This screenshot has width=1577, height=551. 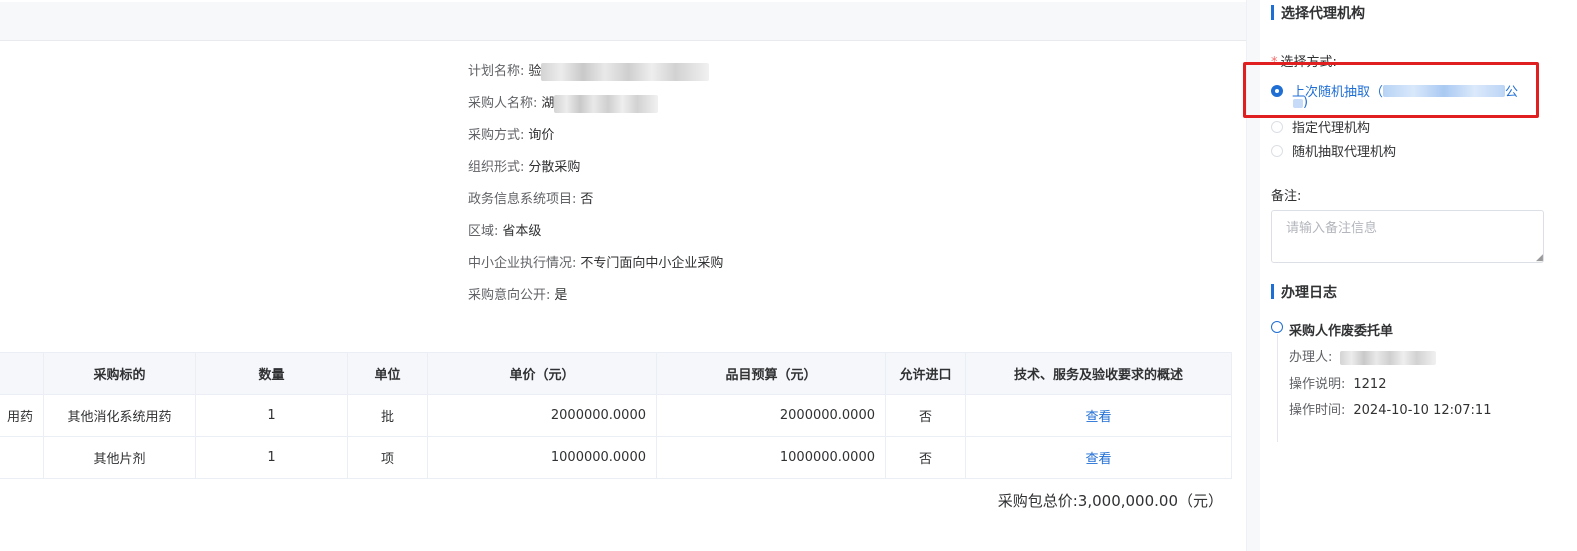 What do you see at coordinates (509, 295) in the screenshot?
I see `intent-label: 采购意向公开:` at bounding box center [509, 295].